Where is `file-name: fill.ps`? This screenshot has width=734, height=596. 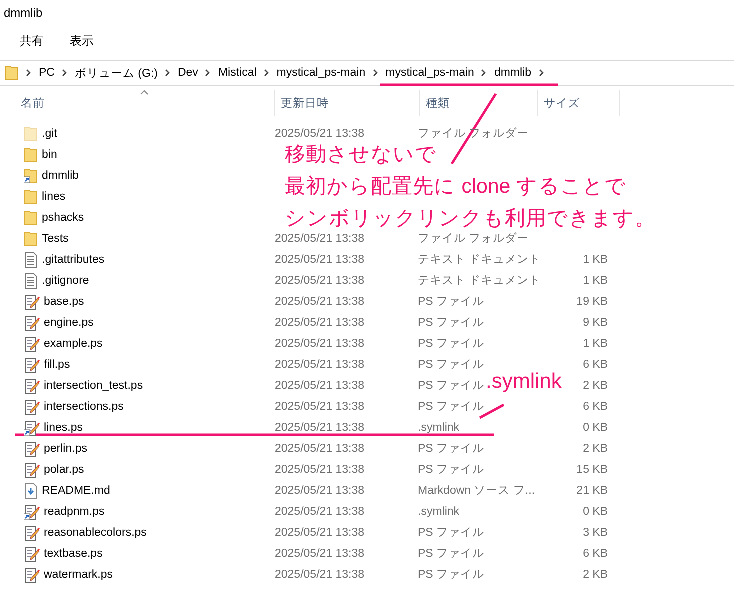
file-name: fill.ps is located at coordinates (57, 364).